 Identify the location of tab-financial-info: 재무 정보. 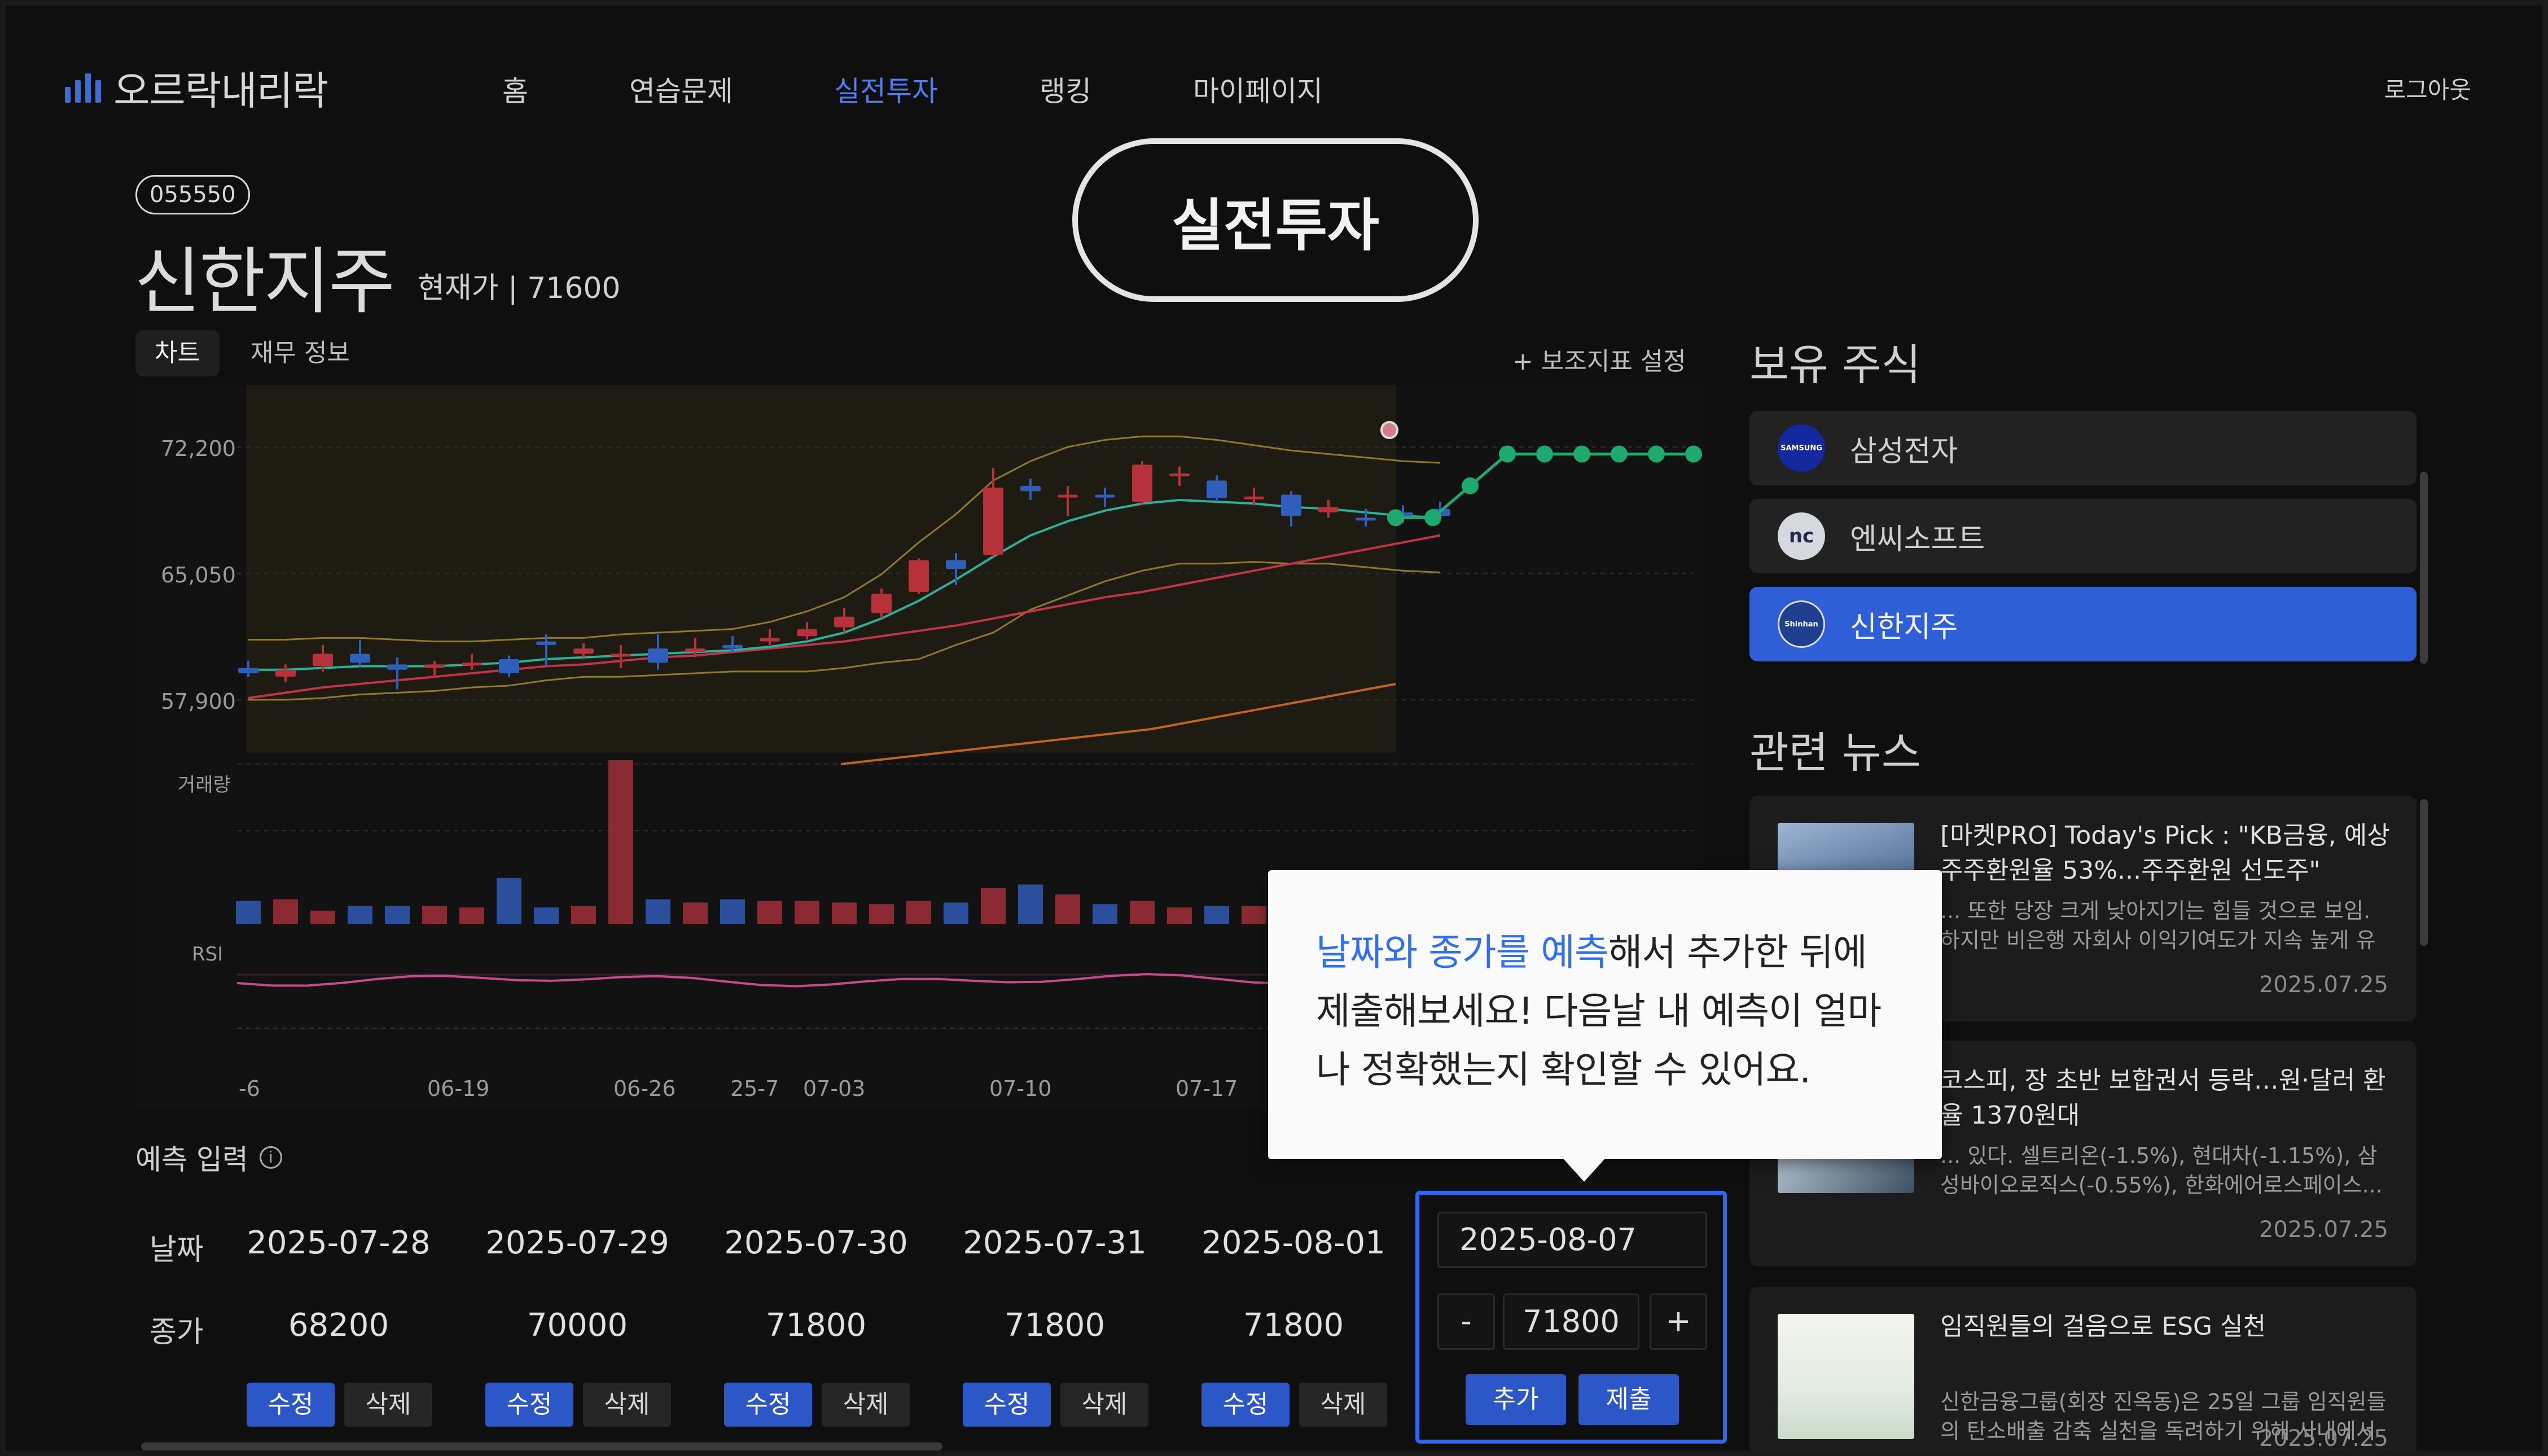
(300, 353).